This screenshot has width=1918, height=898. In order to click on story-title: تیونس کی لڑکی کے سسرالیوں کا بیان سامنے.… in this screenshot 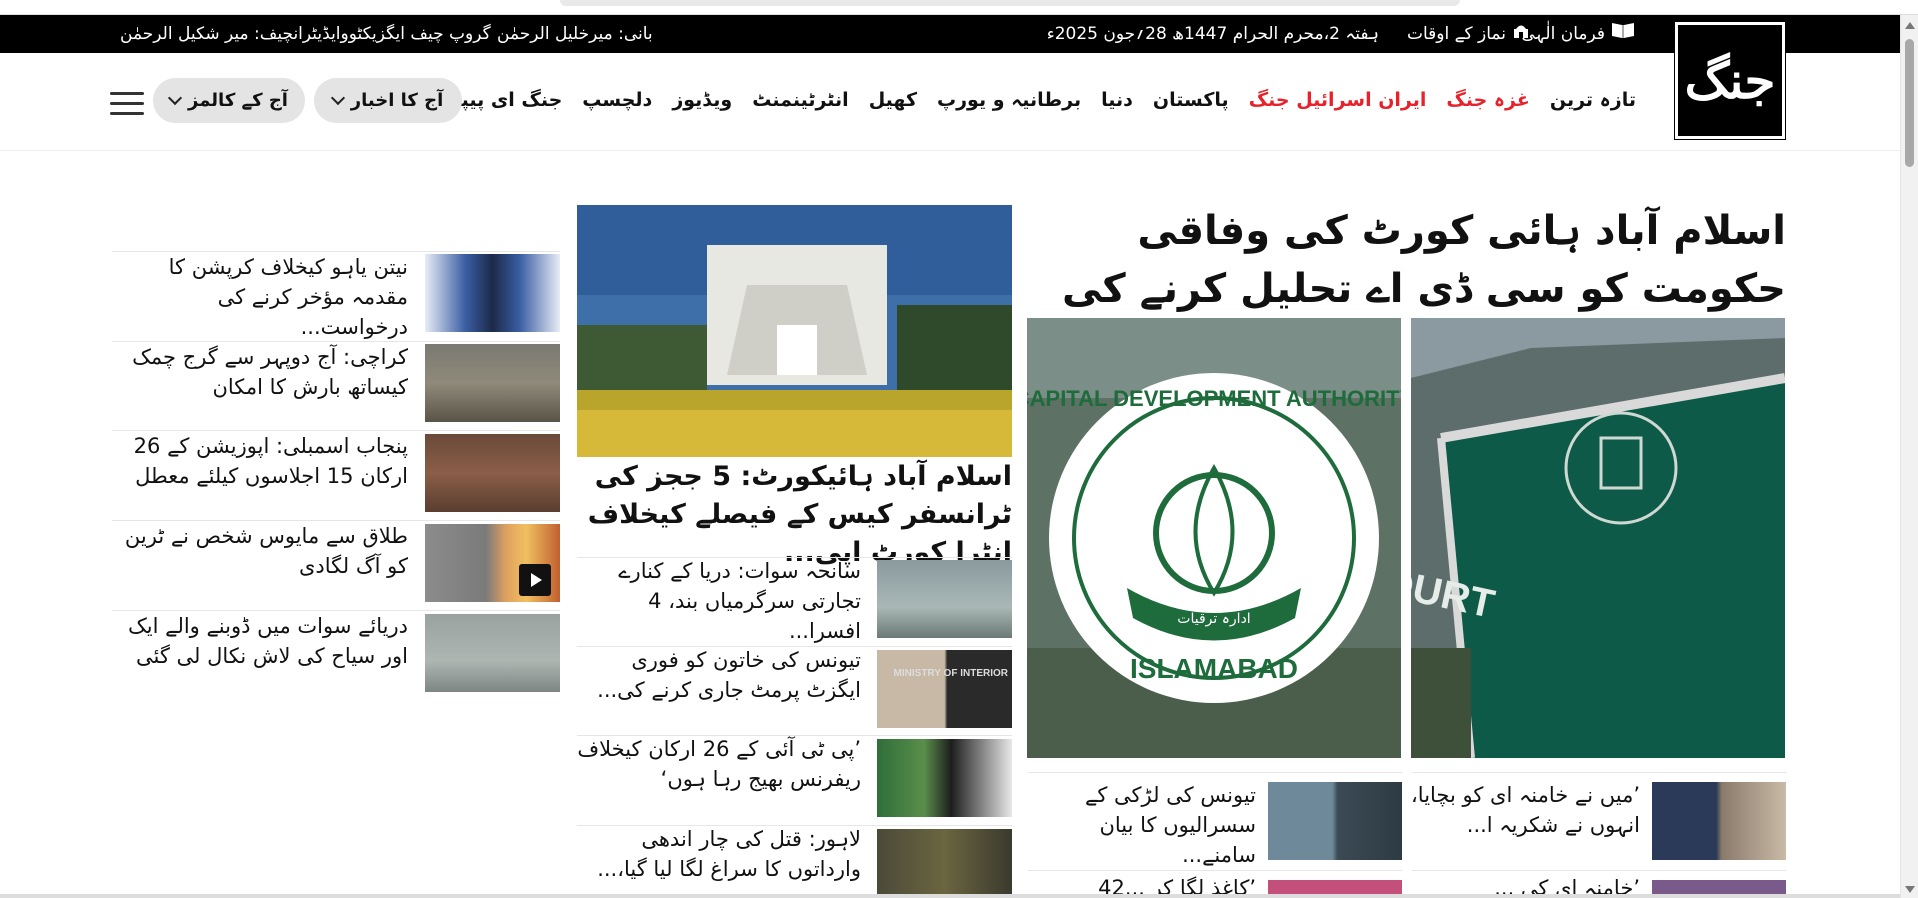, I will do `click(1146, 825)`.